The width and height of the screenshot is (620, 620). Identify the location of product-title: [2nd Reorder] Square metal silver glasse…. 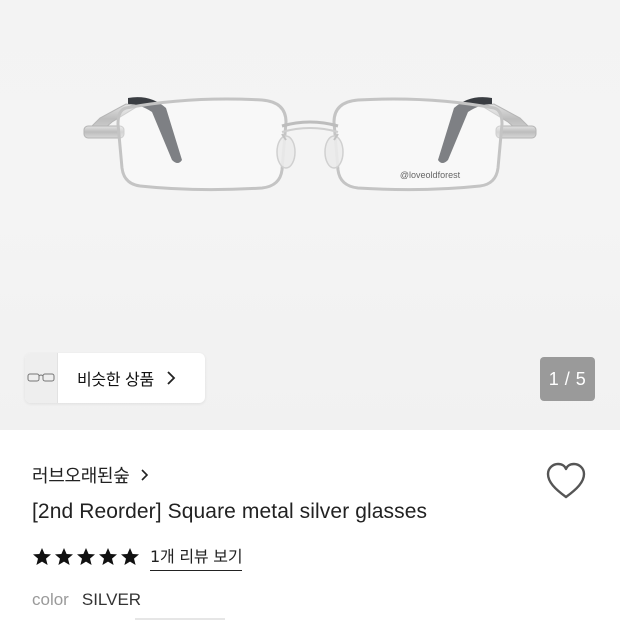
(230, 511).